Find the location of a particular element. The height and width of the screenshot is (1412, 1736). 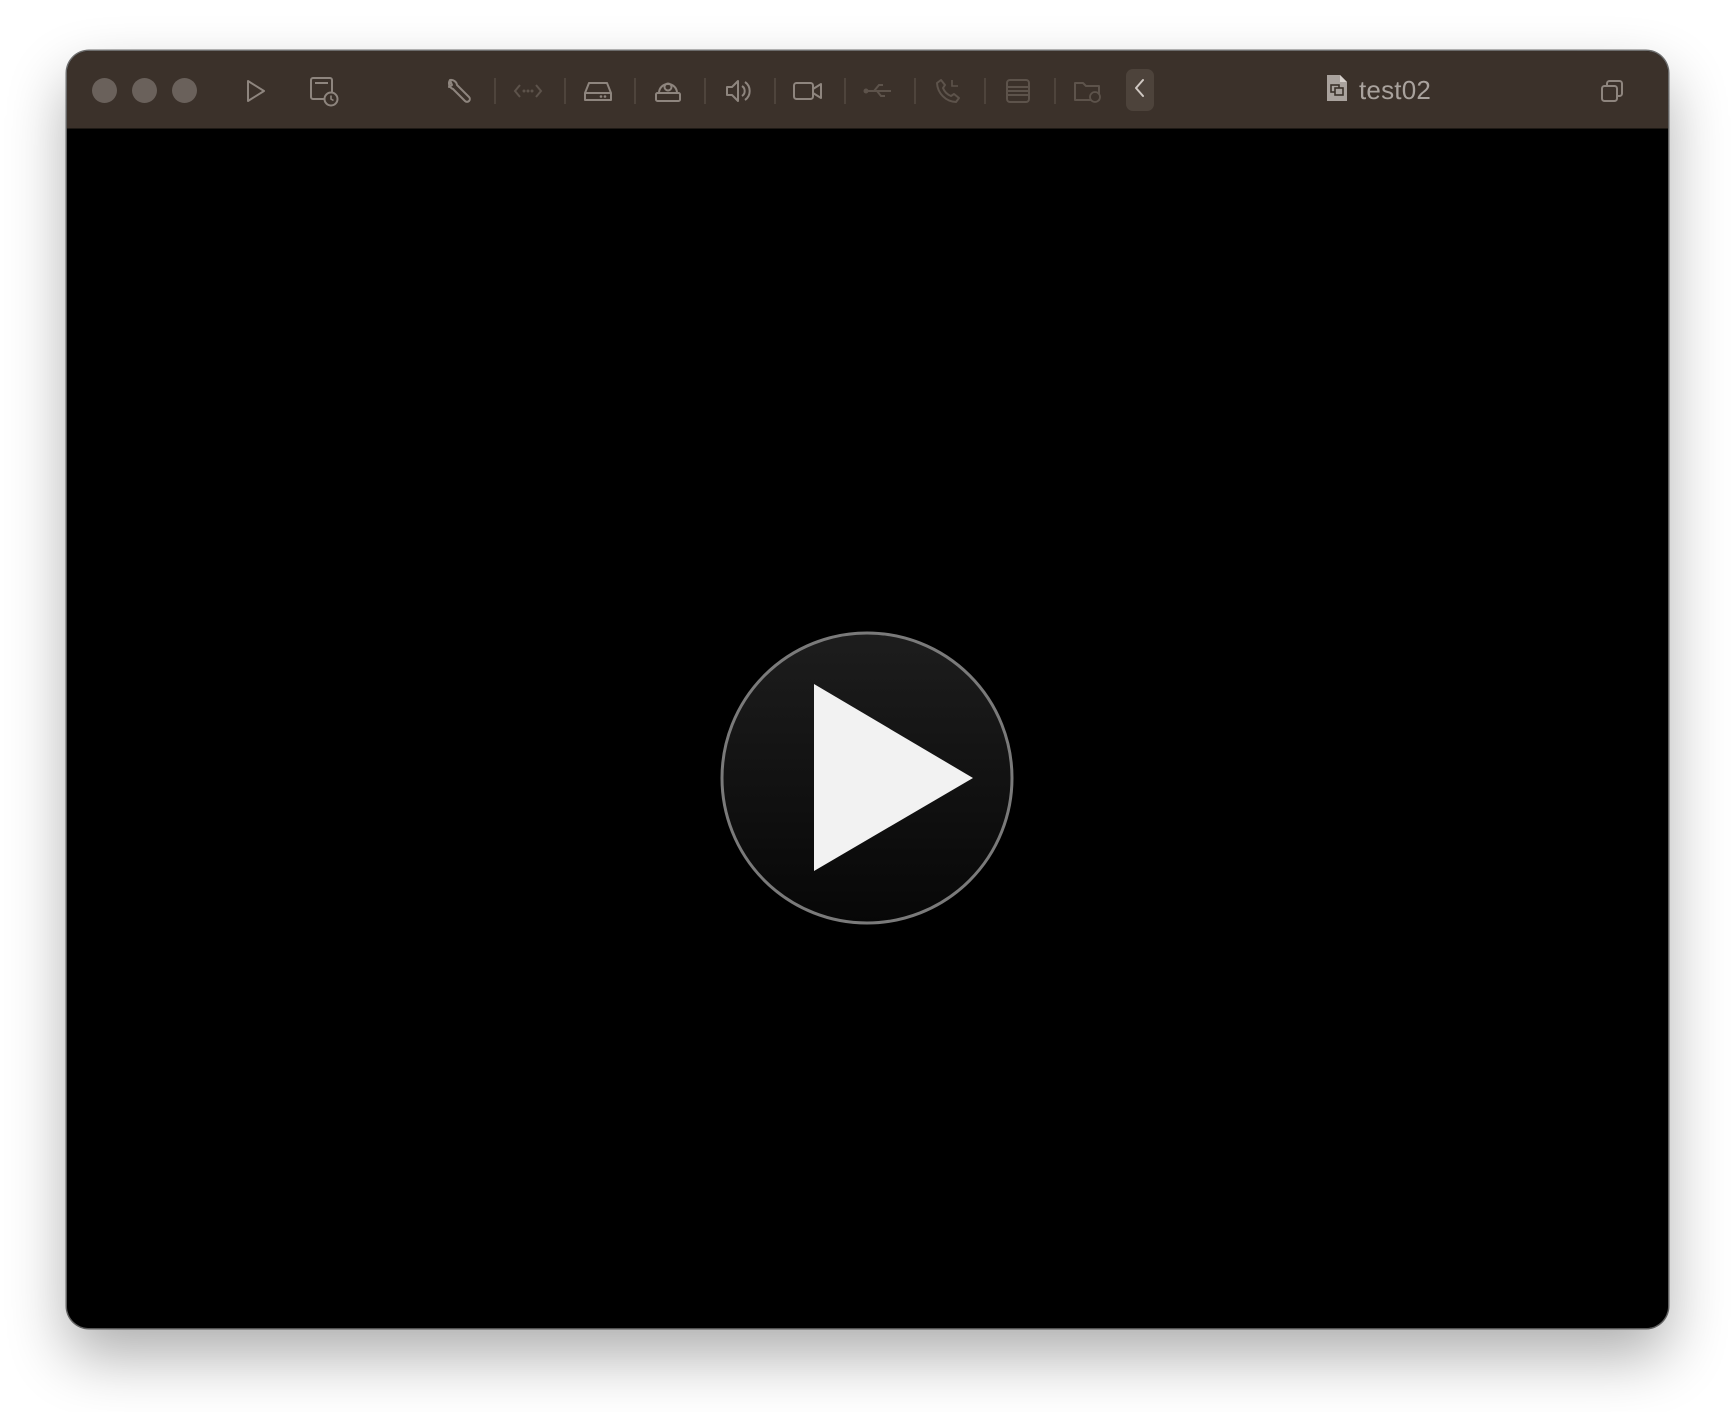

start-vm-button is located at coordinates (867, 778).